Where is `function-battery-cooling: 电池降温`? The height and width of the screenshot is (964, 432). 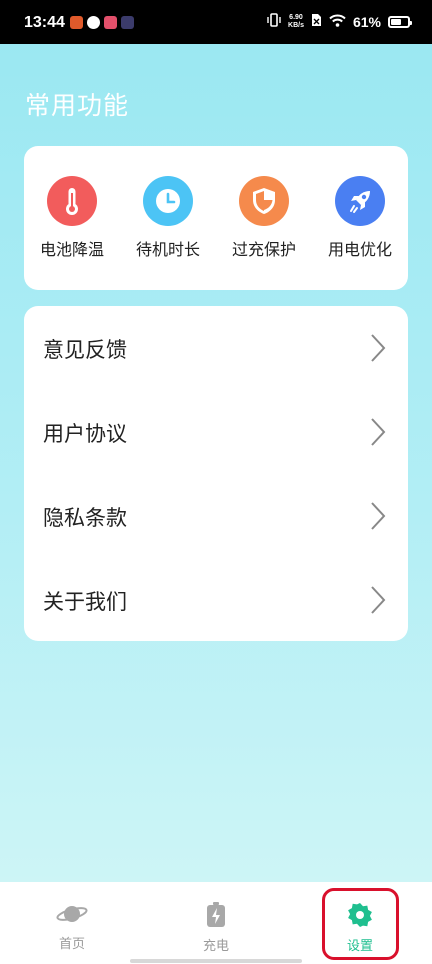 function-battery-cooling: 电池降温 is located at coordinates (72, 218).